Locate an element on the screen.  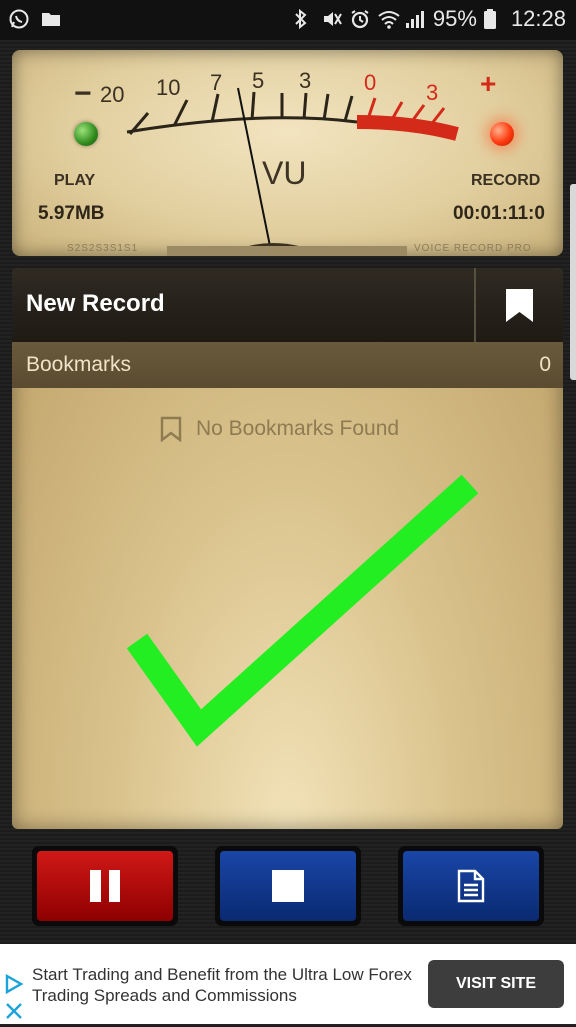
signal-icon is located at coordinates (416, 19).